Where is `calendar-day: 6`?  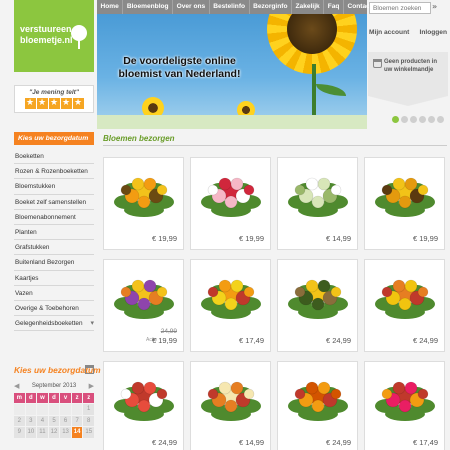
calendar-day: 6 is located at coordinates (65, 420).